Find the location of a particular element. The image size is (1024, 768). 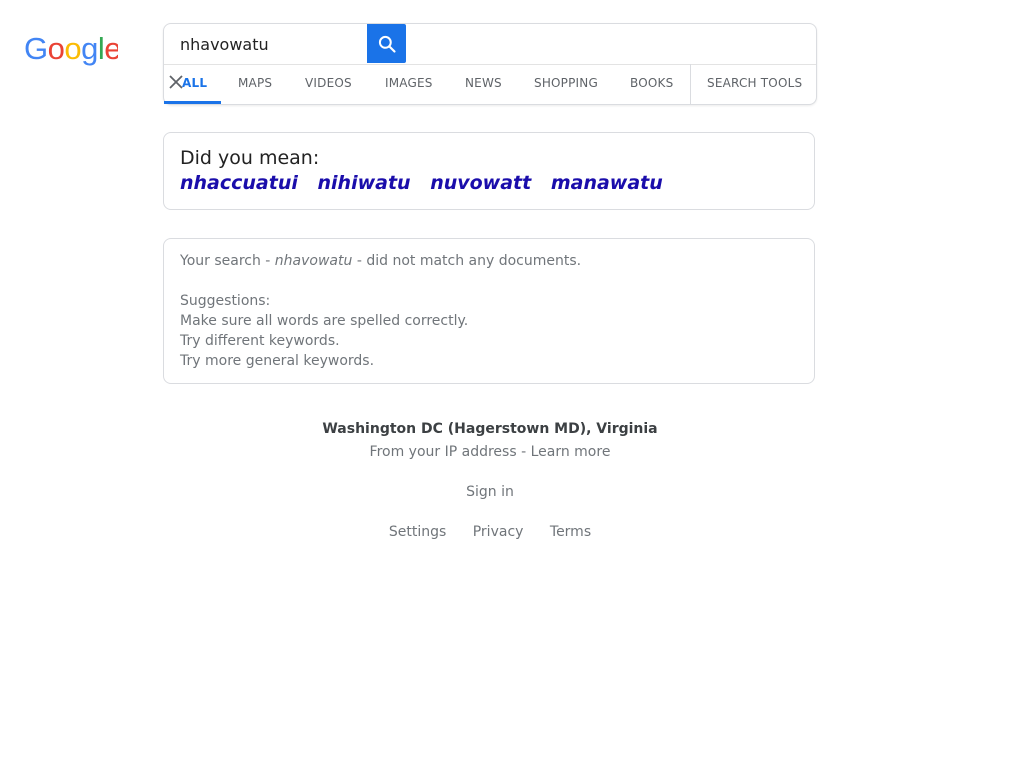

search-button is located at coordinates (386, 43).